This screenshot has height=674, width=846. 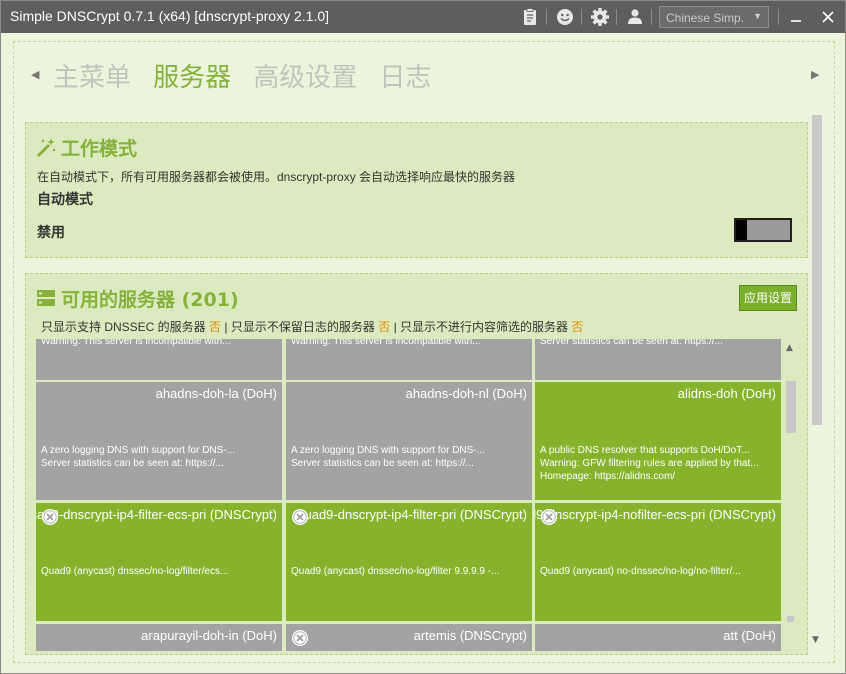 I want to click on tab-advanced-settings: 高级设置, so click(x=305, y=75).